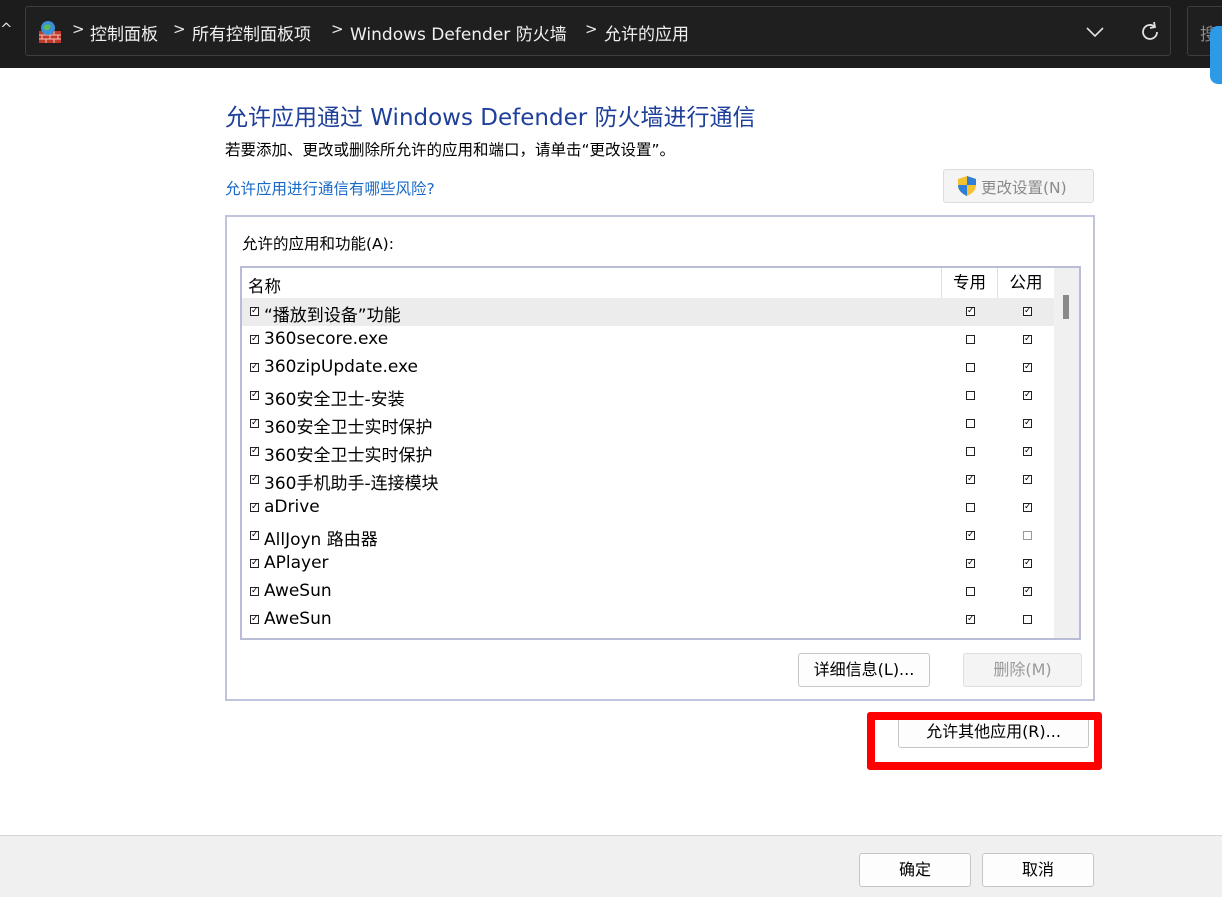 The height and width of the screenshot is (897, 1222). I want to click on scrollbar-thumb, so click(1066, 307).